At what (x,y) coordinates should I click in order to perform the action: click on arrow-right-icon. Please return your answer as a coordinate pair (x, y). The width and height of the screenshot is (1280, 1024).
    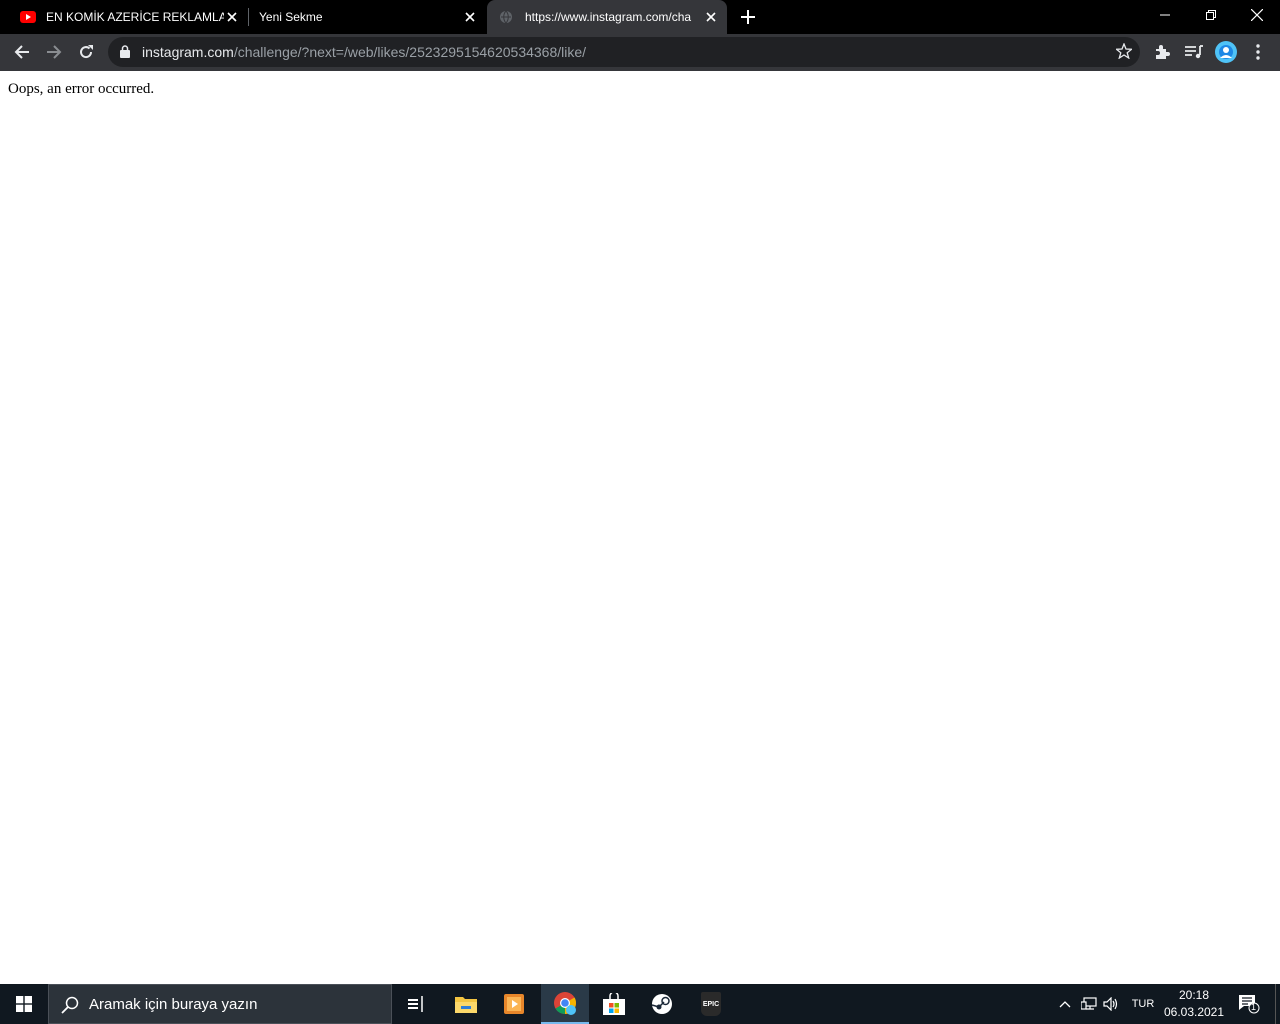
    Looking at the image, I should click on (54, 52).